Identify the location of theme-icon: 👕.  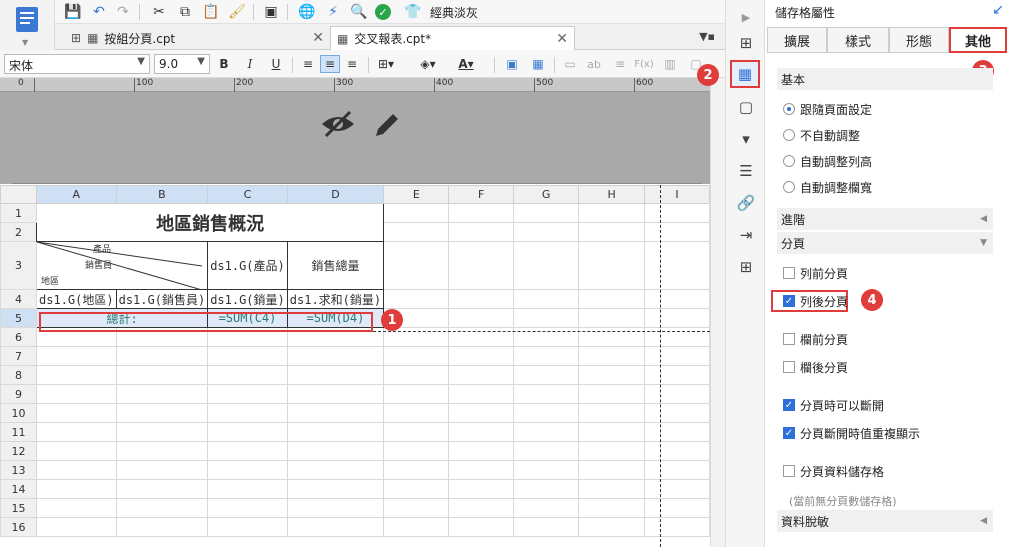
(413, 12).